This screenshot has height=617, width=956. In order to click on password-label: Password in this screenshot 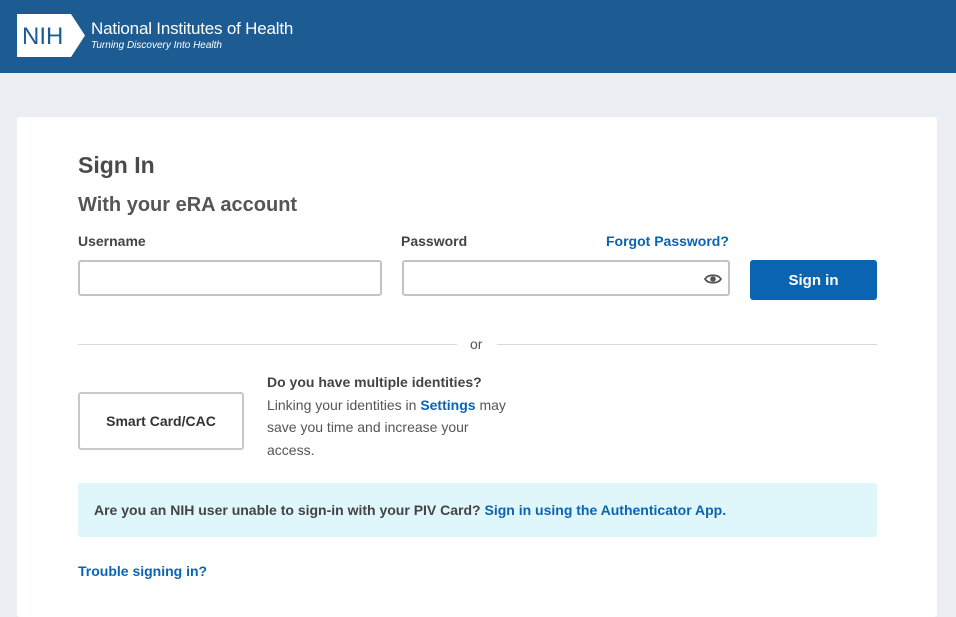, I will do `click(434, 241)`.